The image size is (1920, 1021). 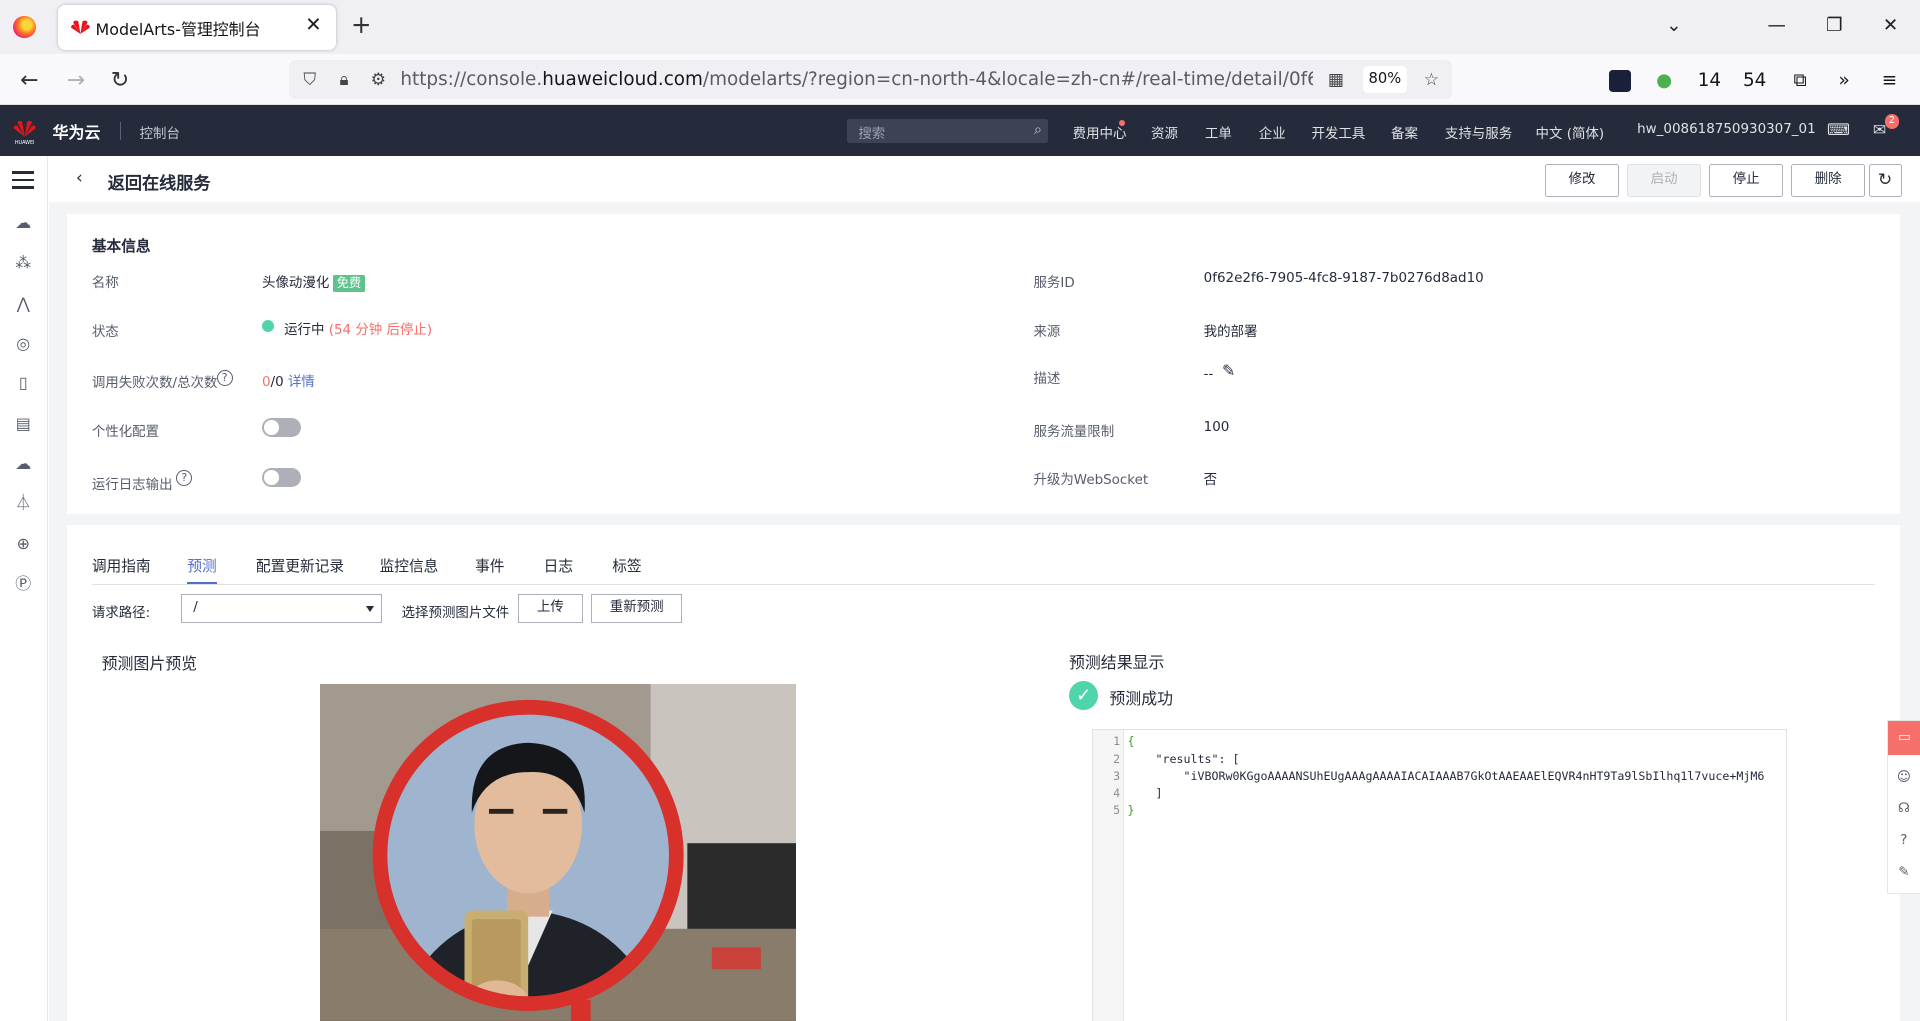 I want to click on tab-logs: 日志, so click(x=558, y=565).